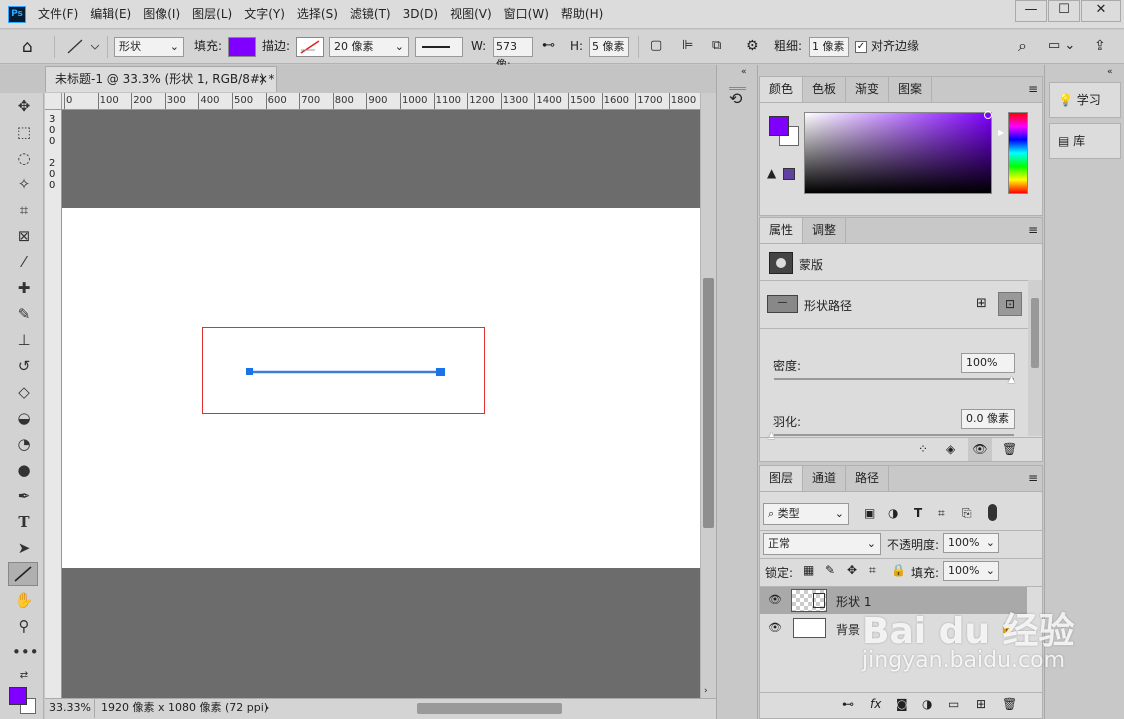 The image size is (1124, 719). What do you see at coordinates (24, 470) in the screenshot?
I see `dodge-tool-icon: ●` at bounding box center [24, 470].